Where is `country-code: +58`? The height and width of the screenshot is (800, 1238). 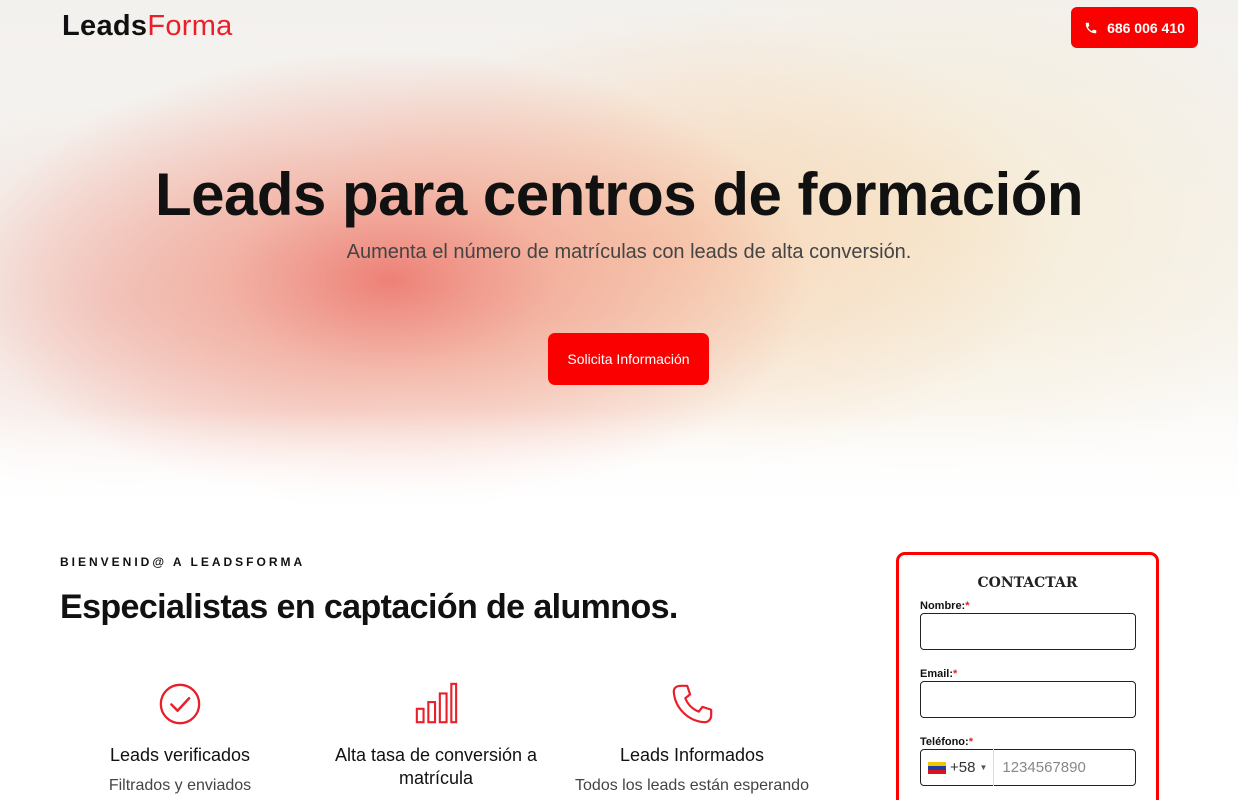 country-code: +58 is located at coordinates (962, 767).